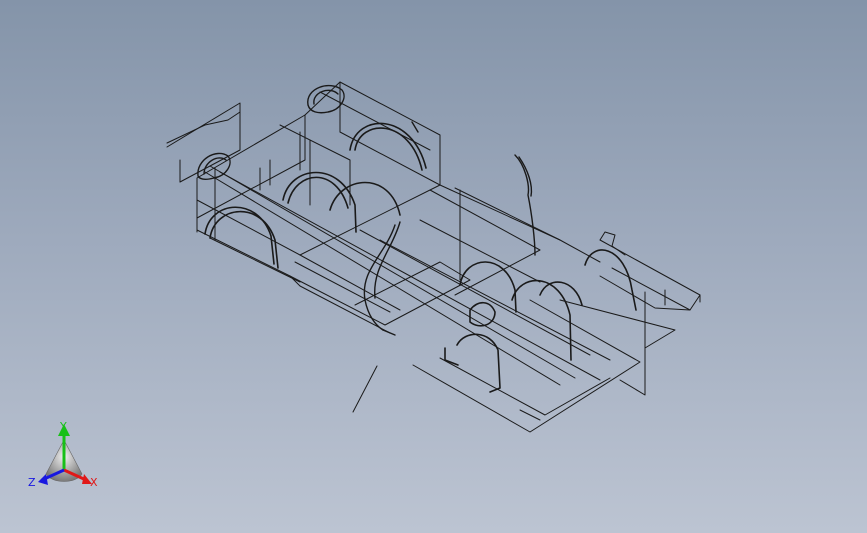 This screenshot has width=867, height=533. I want to click on z-axis-label: Z, so click(32, 482).